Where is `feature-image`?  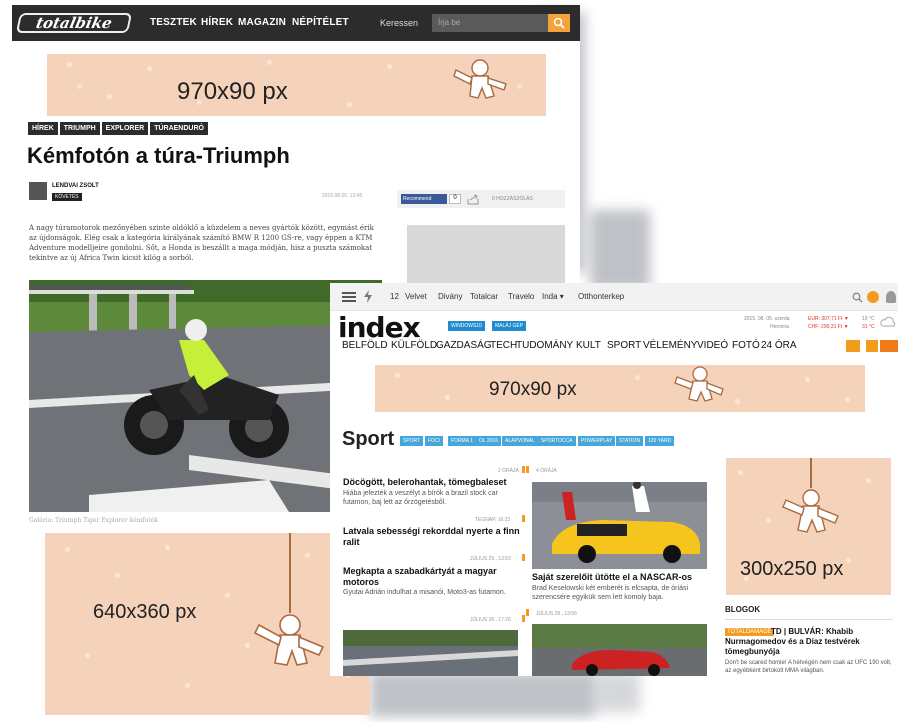 feature-image is located at coordinates (619, 525).